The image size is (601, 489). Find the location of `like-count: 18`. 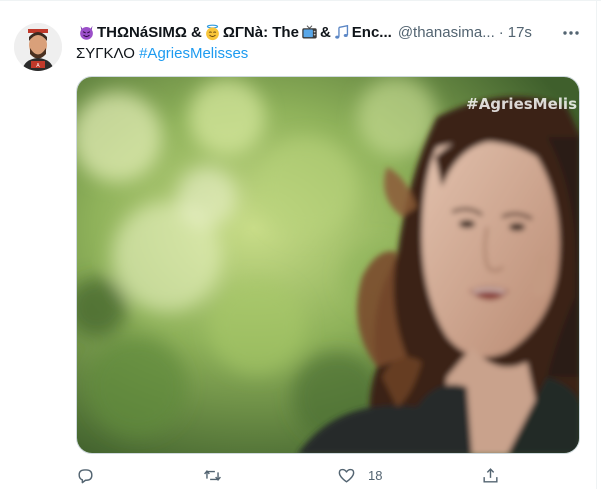

like-count: 18 is located at coordinates (375, 475).